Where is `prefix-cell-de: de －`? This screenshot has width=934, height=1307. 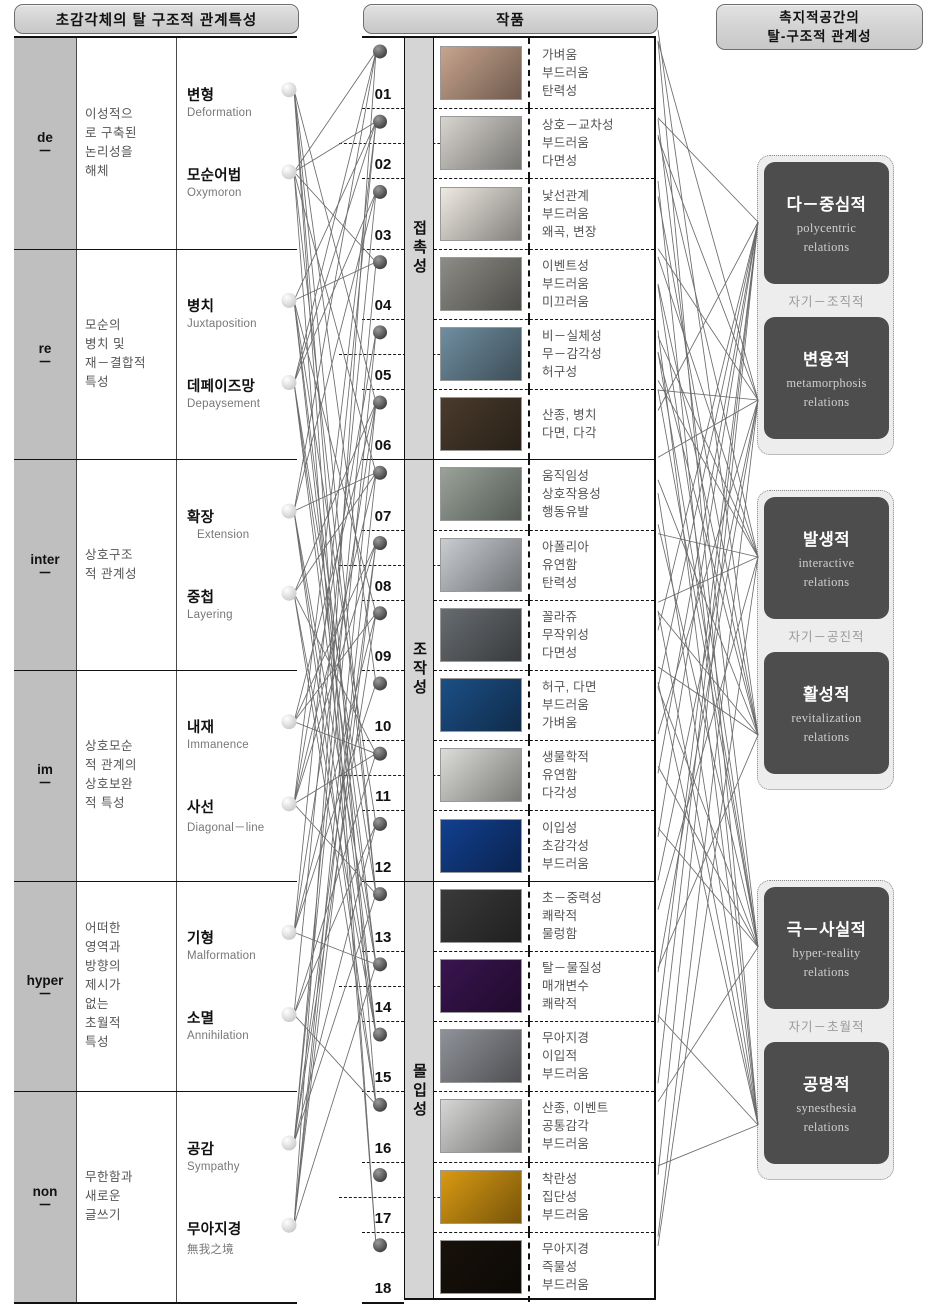
prefix-cell-de: de － is located at coordinates (45, 143).